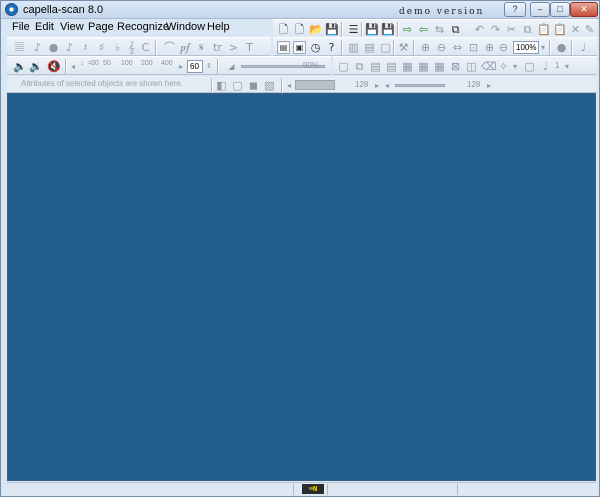 Image resolution: width=600 pixels, height=497 pixels. What do you see at coordinates (471, 66) in the screenshot?
I see `layout-split-icon: ◫` at bounding box center [471, 66].